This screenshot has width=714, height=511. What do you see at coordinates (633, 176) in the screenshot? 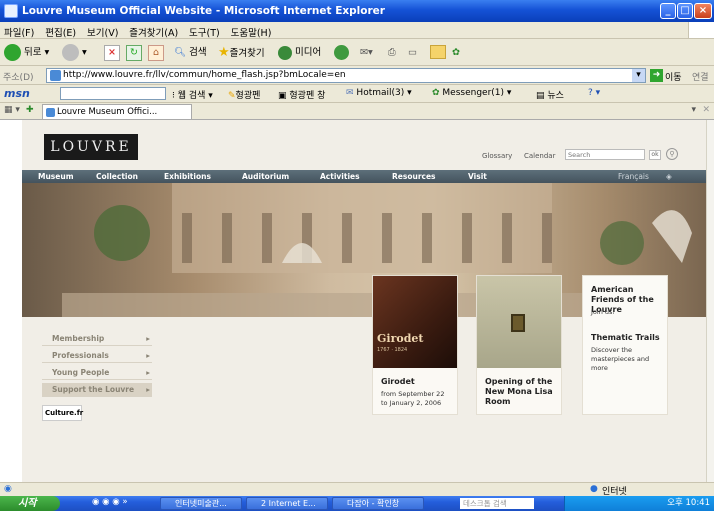
I see `language-link: Français` at bounding box center [633, 176].